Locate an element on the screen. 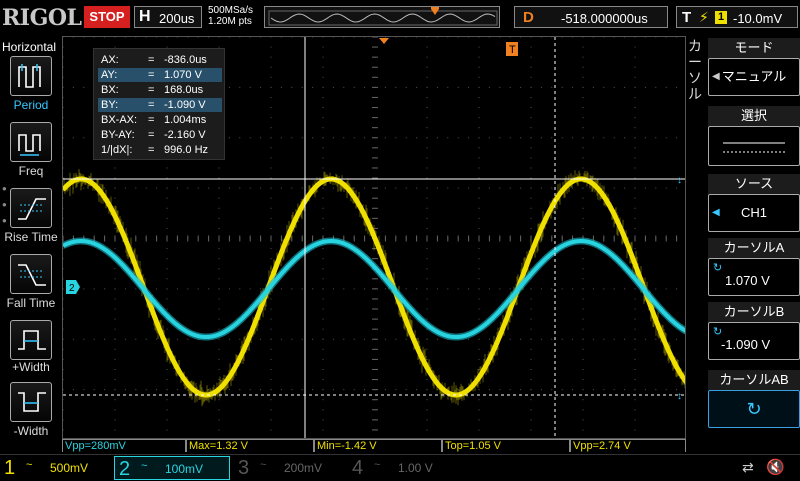  measure-rise-time-button is located at coordinates (31, 208).